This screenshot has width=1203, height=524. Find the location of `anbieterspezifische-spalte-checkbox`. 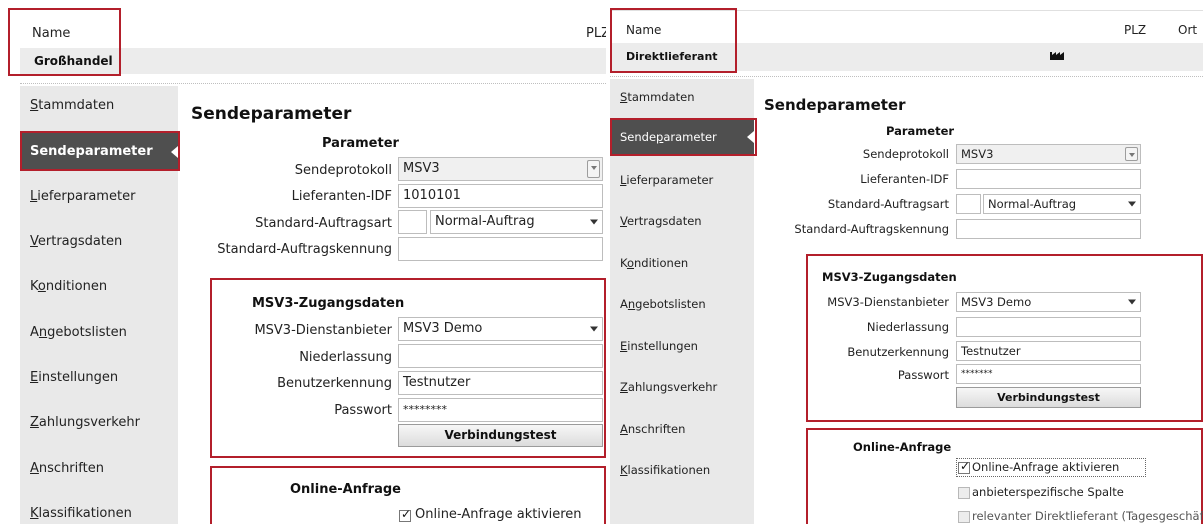

anbieterspezifische-spalte-checkbox is located at coordinates (964, 493).